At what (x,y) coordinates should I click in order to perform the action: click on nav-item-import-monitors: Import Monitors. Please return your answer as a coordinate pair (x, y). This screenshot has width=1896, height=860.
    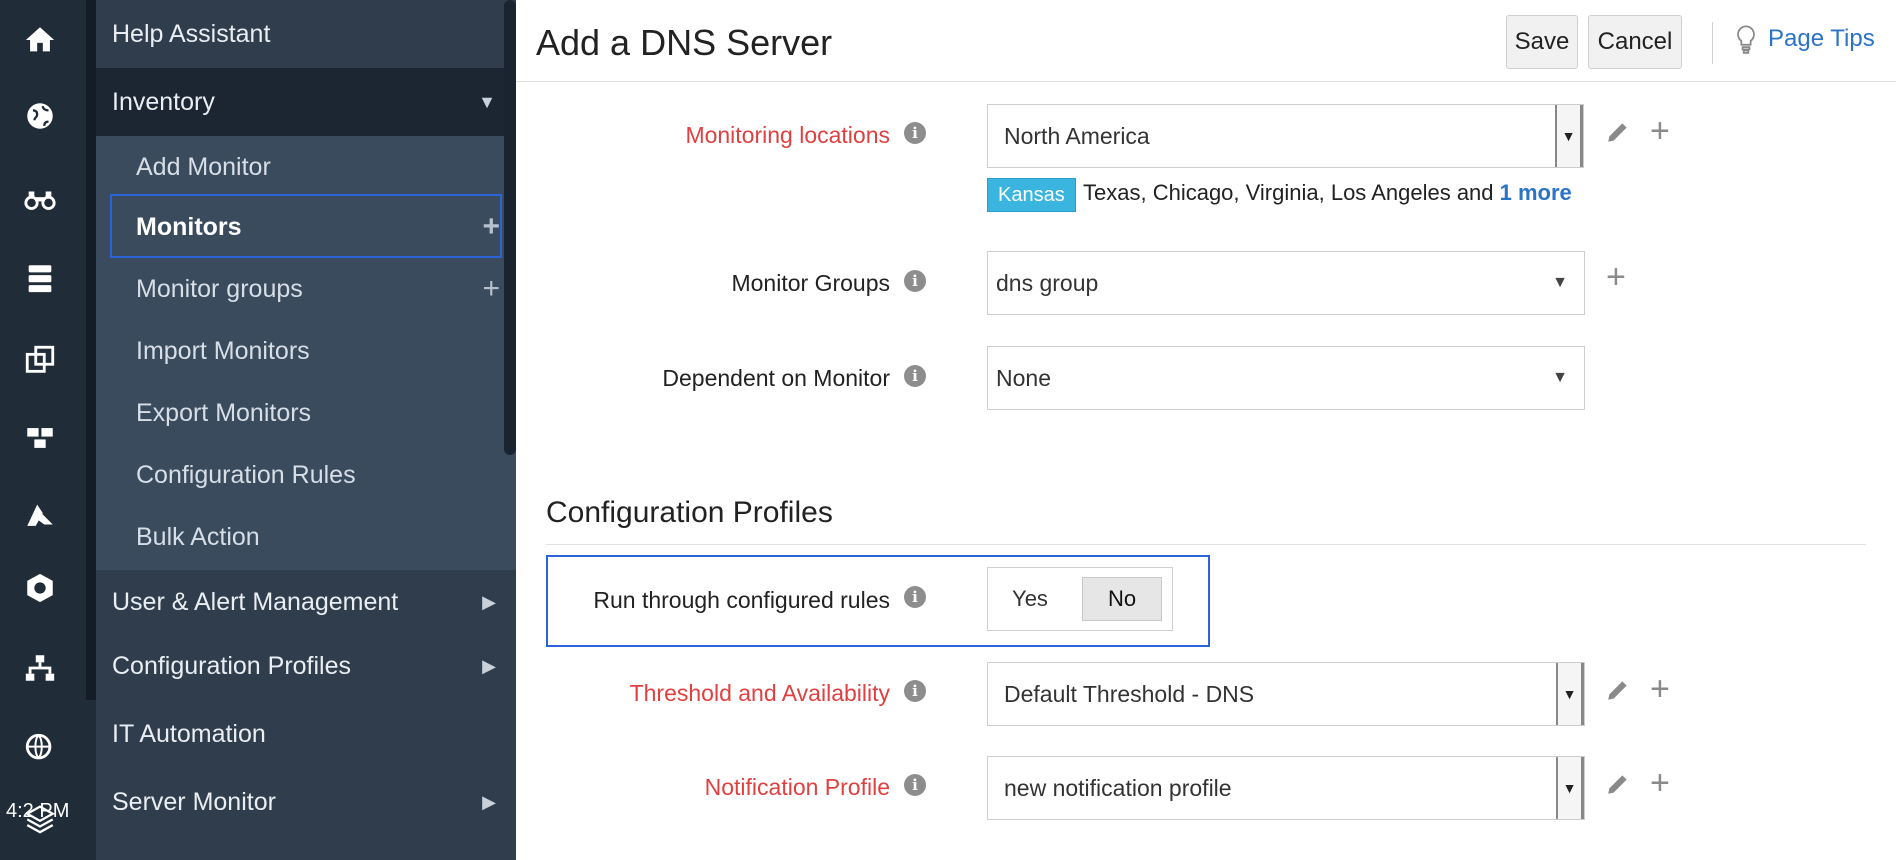
    Looking at the image, I should click on (306, 351).